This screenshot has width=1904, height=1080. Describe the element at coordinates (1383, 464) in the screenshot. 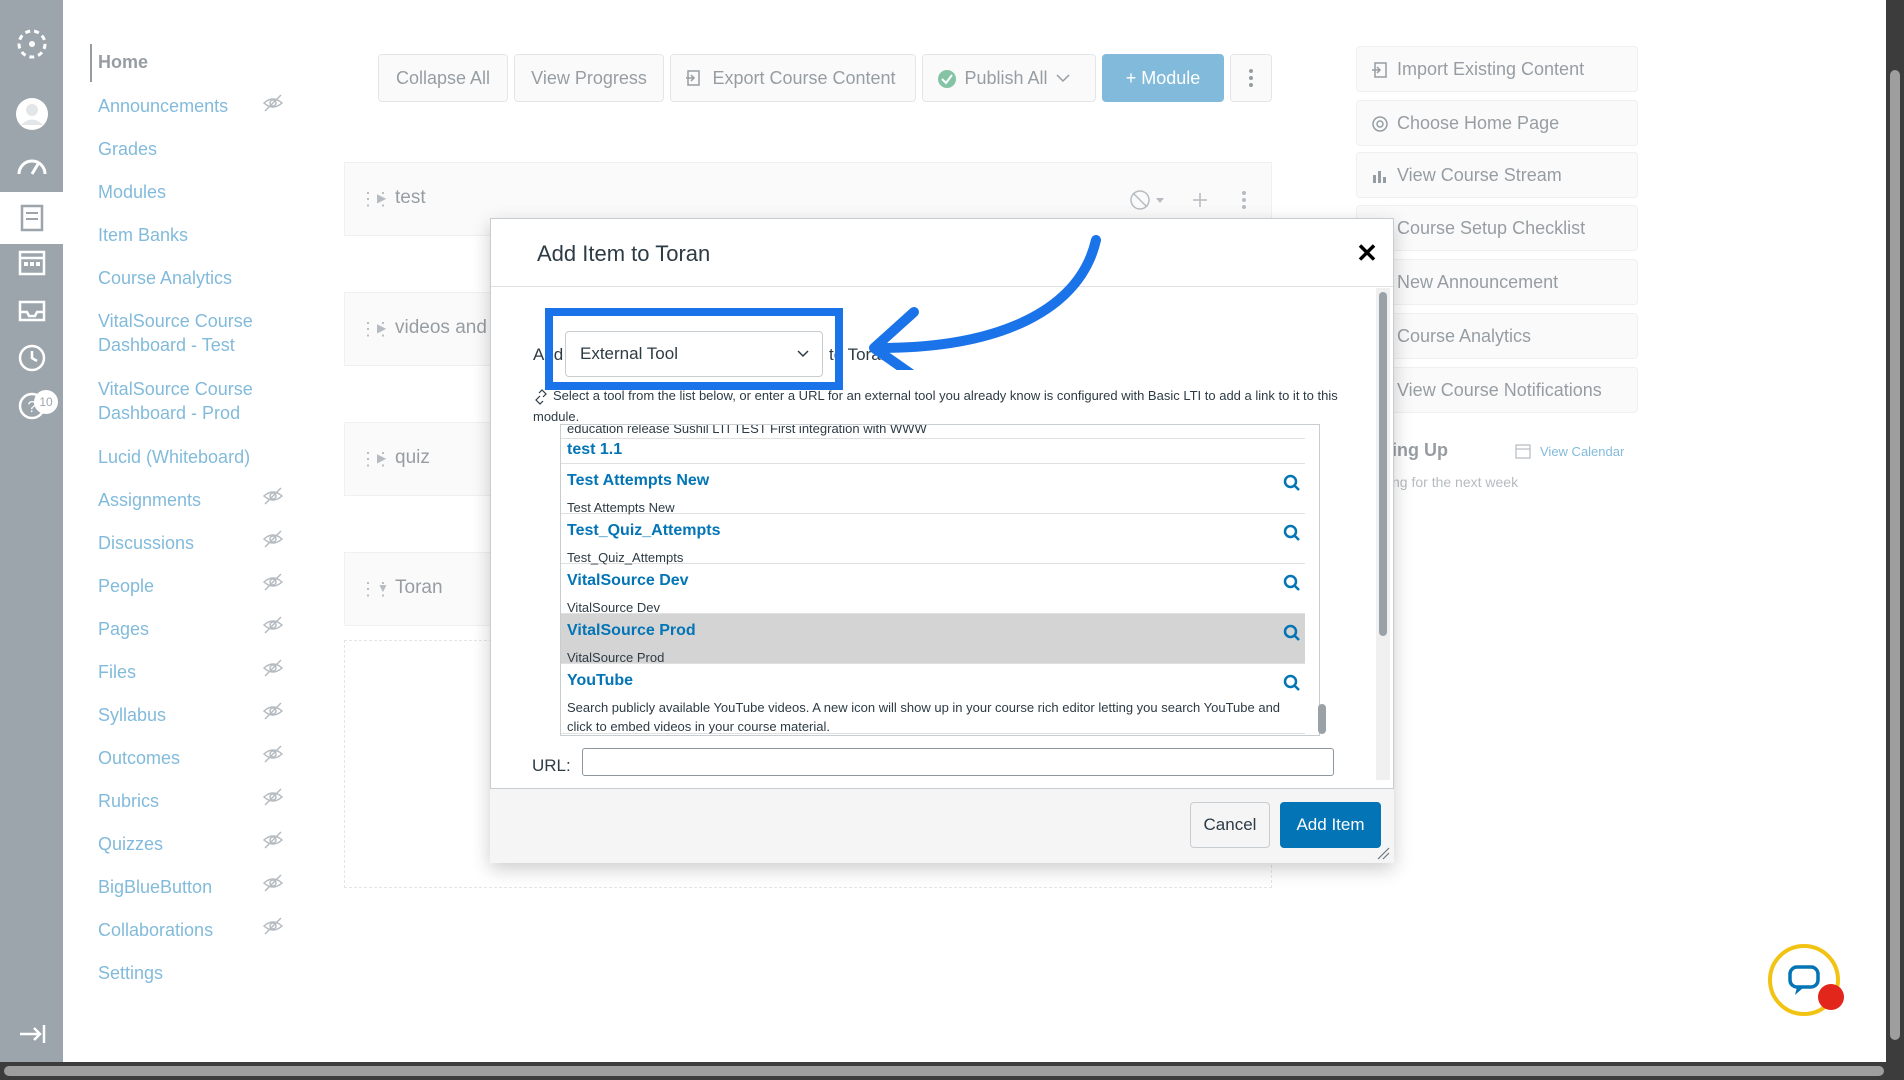

I see `dialog-scrollbar-thumb` at that location.